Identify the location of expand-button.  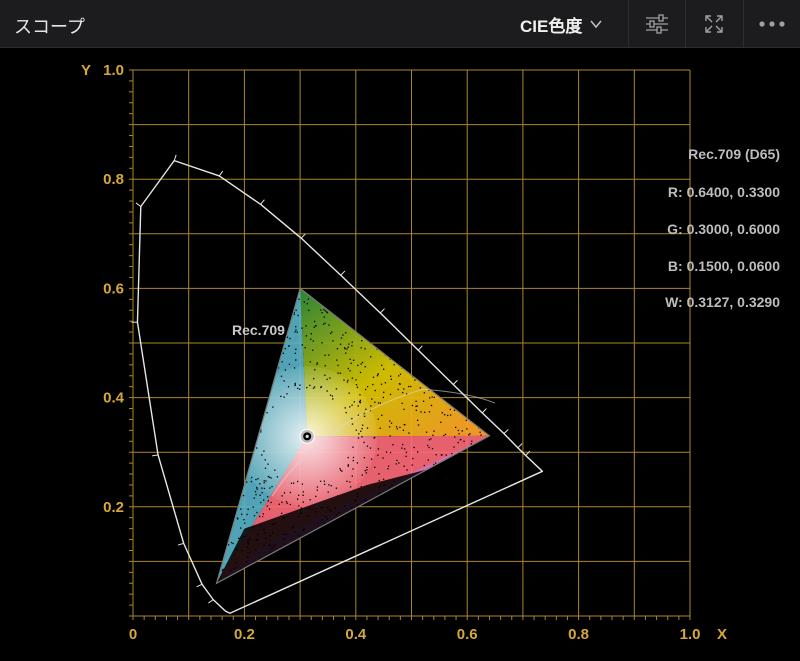
(713, 23).